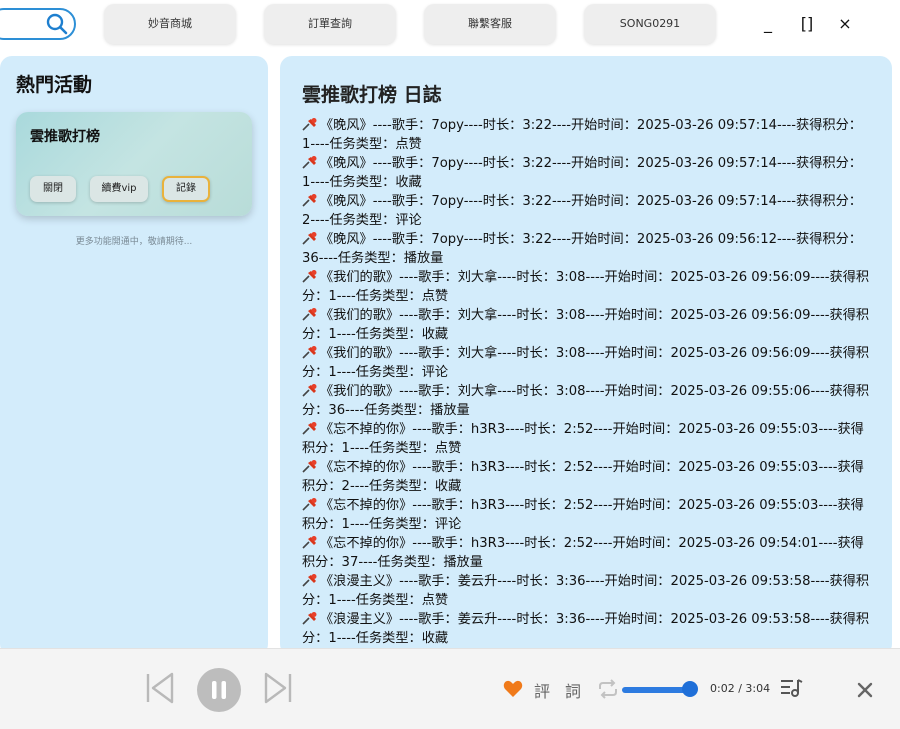 The width and height of the screenshot is (900, 729). What do you see at coordinates (119, 189) in the screenshot?
I see `renew-vip-button: 續費vip` at bounding box center [119, 189].